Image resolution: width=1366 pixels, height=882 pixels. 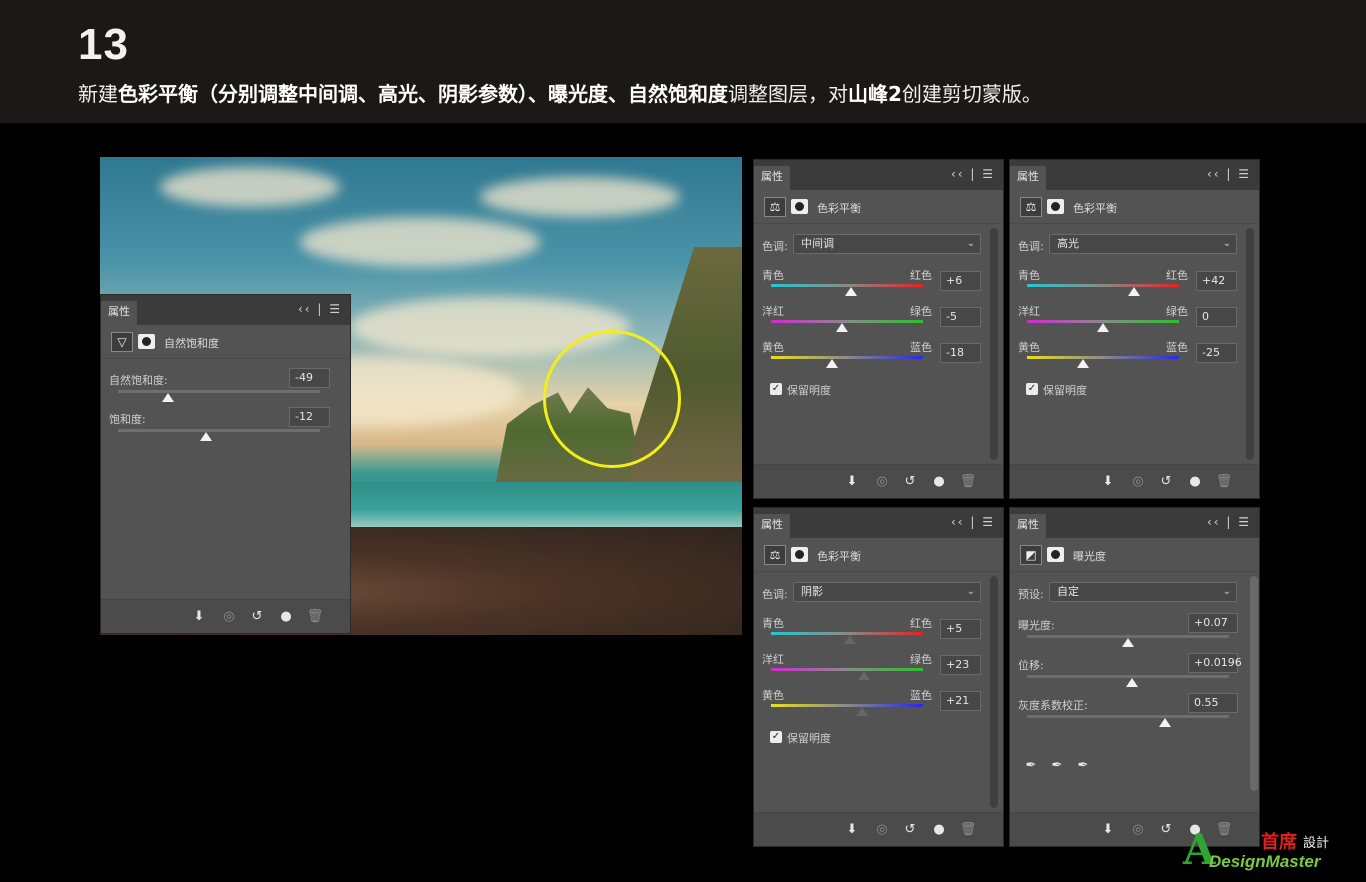 What do you see at coordinates (1031, 665) in the screenshot?
I see `offset-label: 位移:` at bounding box center [1031, 665].